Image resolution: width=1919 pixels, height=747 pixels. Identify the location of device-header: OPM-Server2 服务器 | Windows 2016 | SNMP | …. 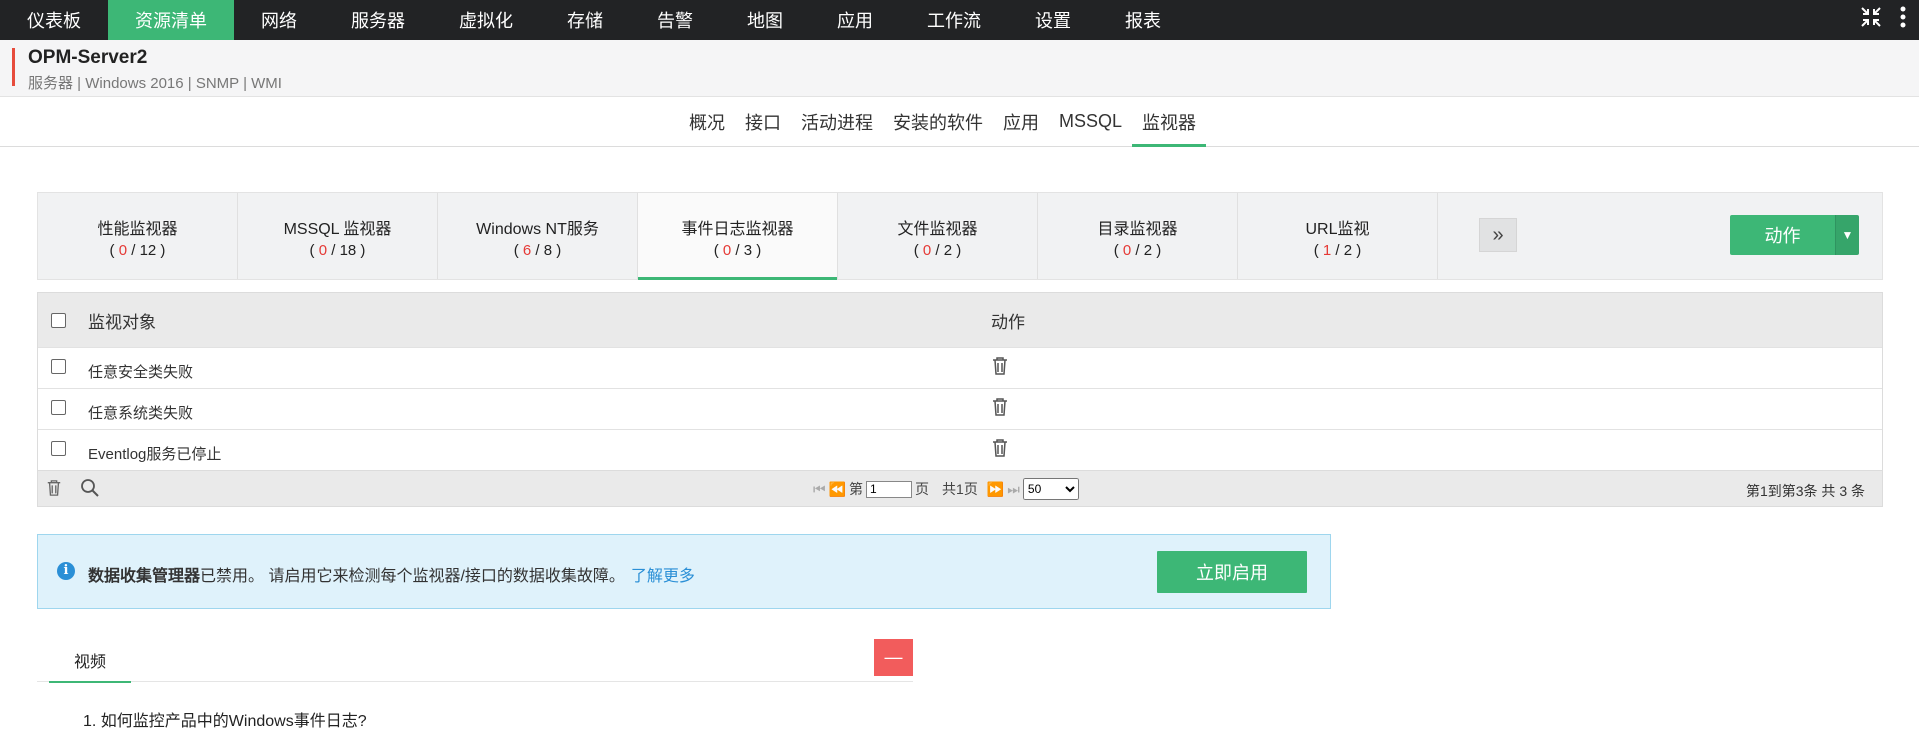
(959, 68).